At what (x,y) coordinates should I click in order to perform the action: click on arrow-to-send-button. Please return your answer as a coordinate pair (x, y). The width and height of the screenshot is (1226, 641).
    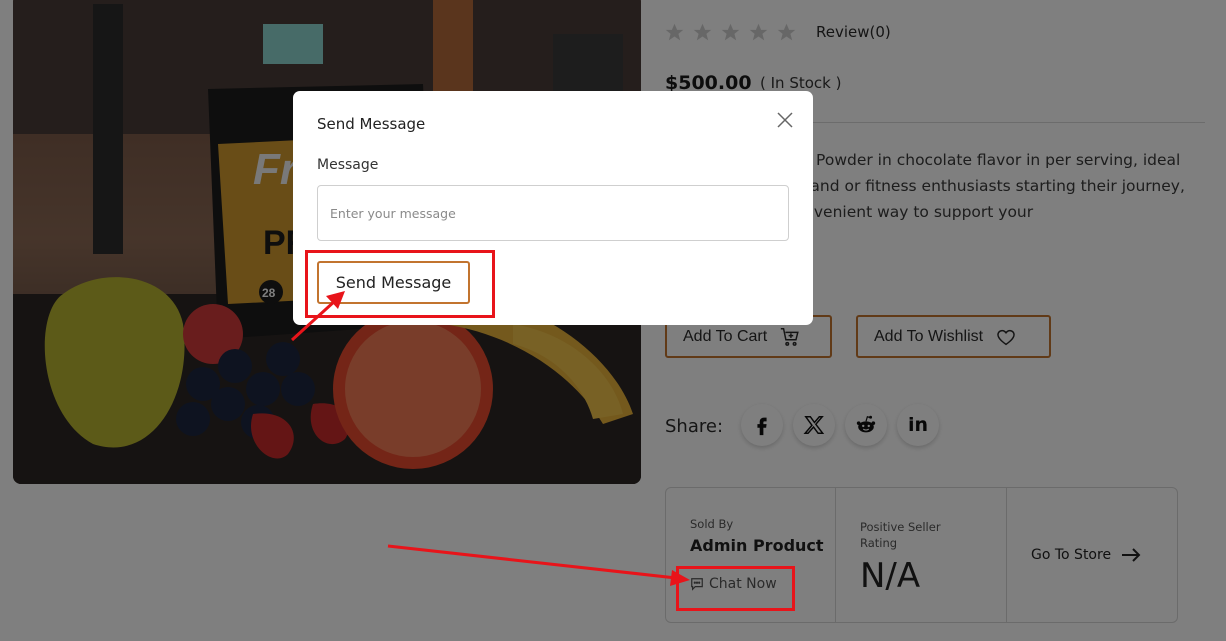
    Looking at the image, I should click on (314, 320).